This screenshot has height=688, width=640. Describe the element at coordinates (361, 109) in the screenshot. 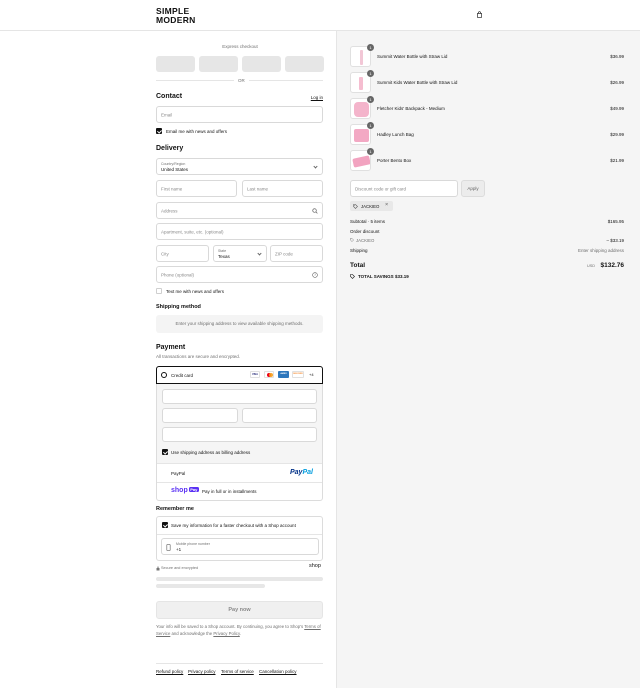

I see `backpack-image` at that location.